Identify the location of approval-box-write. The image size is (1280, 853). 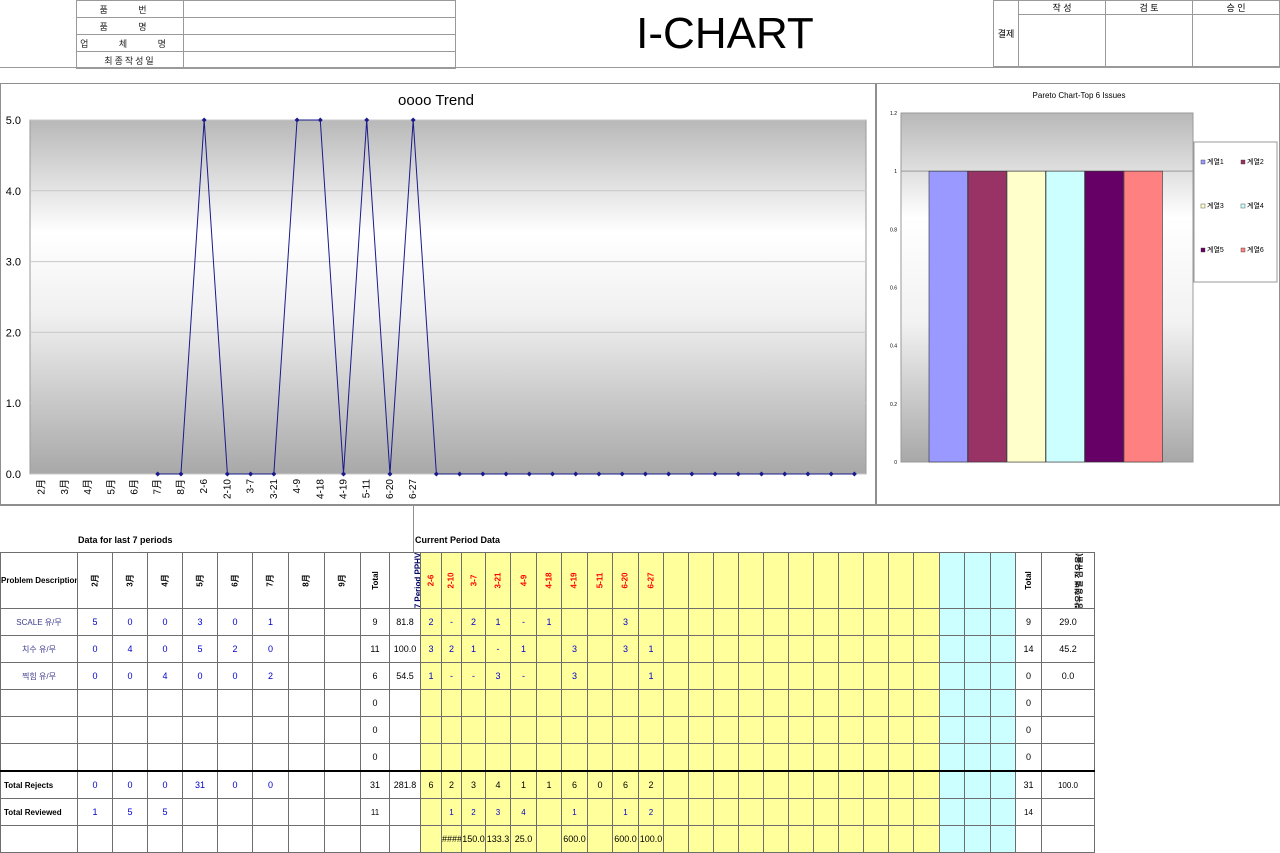
(1062, 40).